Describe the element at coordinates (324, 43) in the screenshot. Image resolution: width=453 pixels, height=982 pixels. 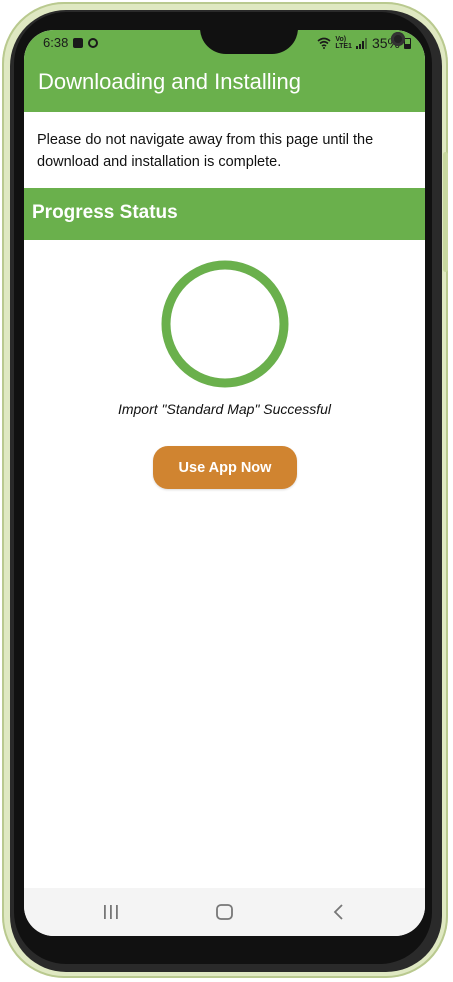
I see `wifi-icon` at that location.